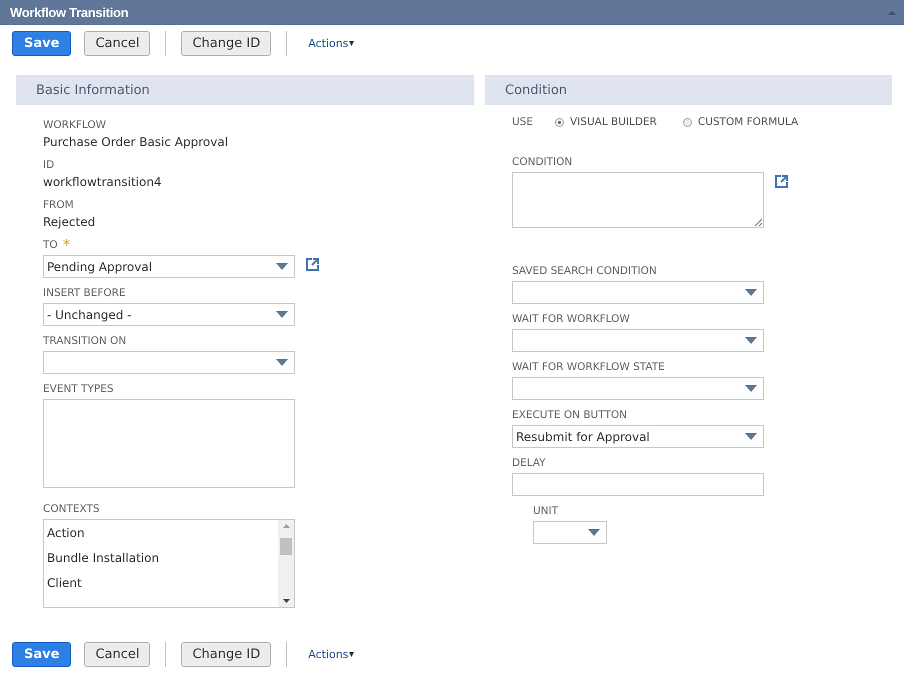 The width and height of the screenshot is (904, 677). Describe the element at coordinates (93, 90) in the screenshot. I see `section-title: Basic Information` at that location.